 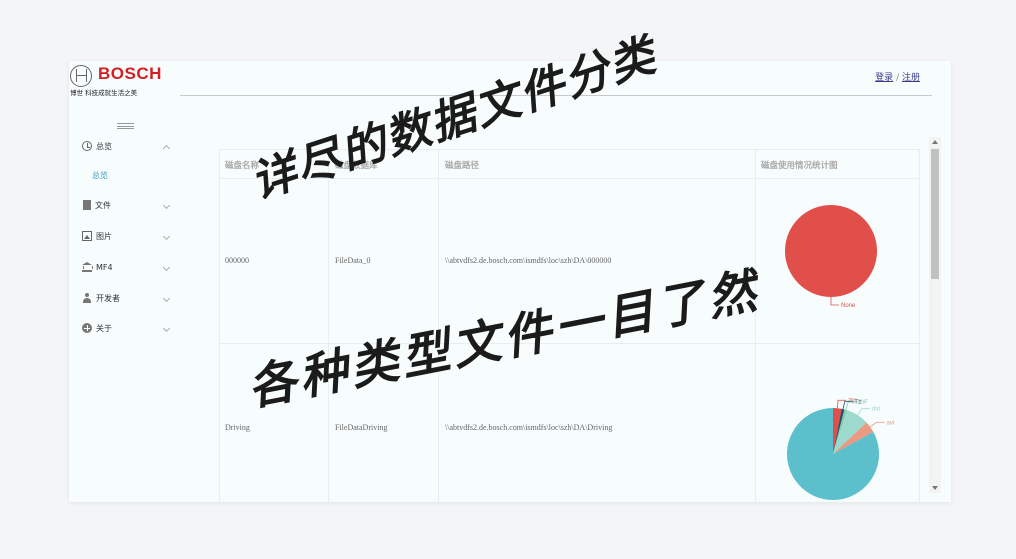 What do you see at coordinates (462, 166) in the screenshot?
I see `column-header-disk-path: 磁盘路径` at bounding box center [462, 166].